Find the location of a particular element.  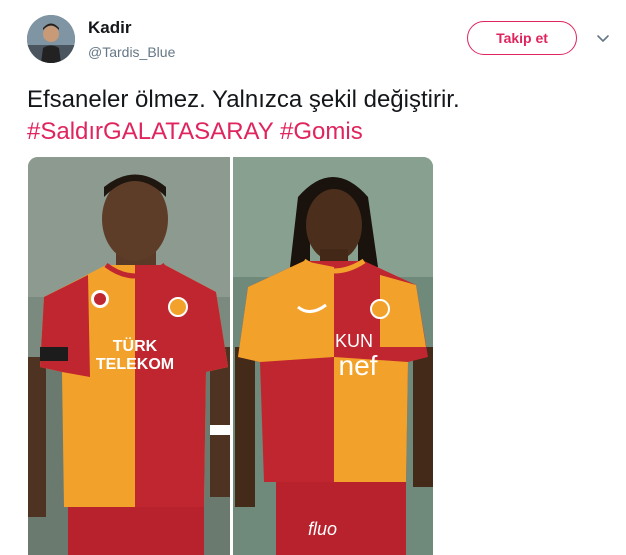

chevron-down-icon is located at coordinates (603, 38).